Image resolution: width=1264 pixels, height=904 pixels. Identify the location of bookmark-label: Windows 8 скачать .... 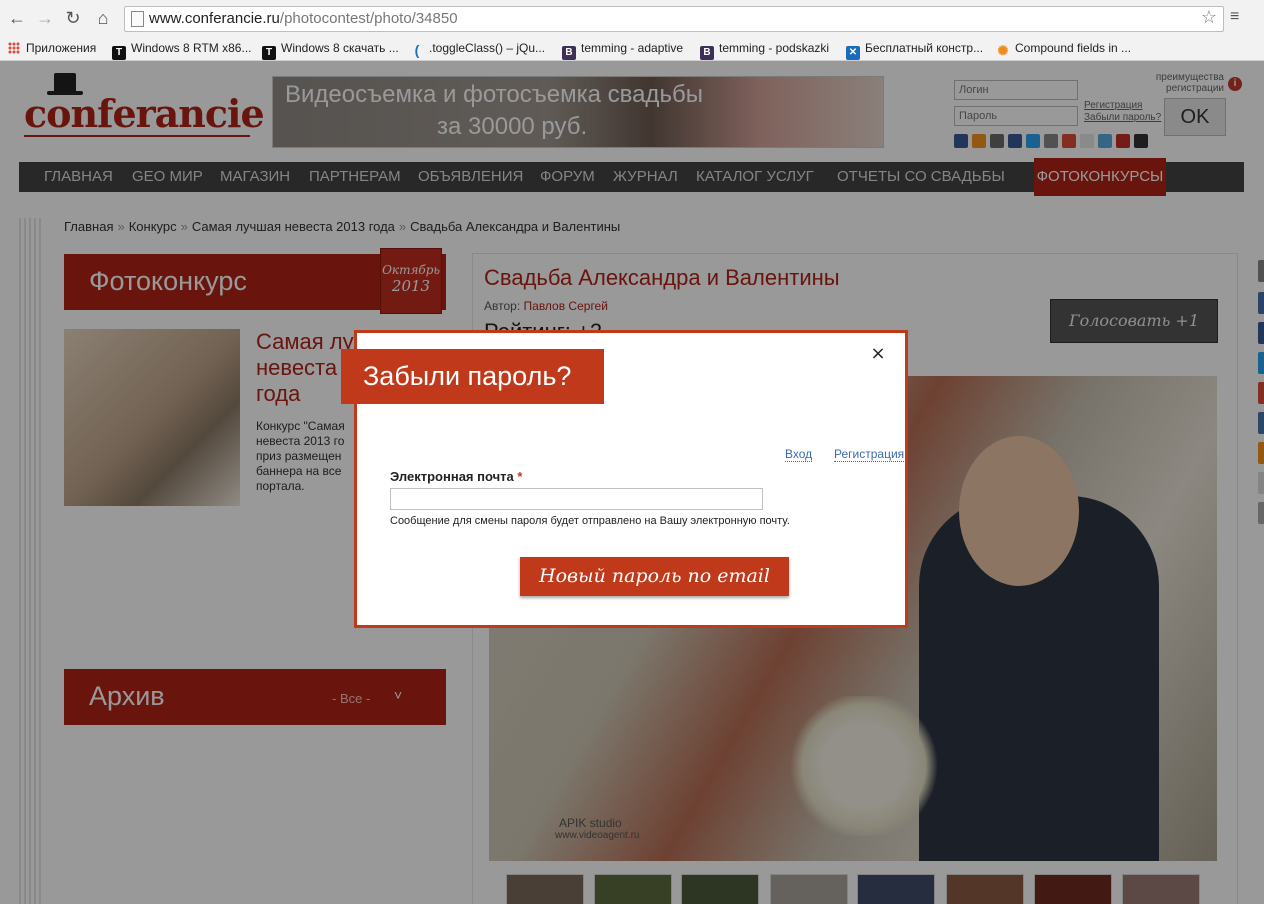
(340, 48).